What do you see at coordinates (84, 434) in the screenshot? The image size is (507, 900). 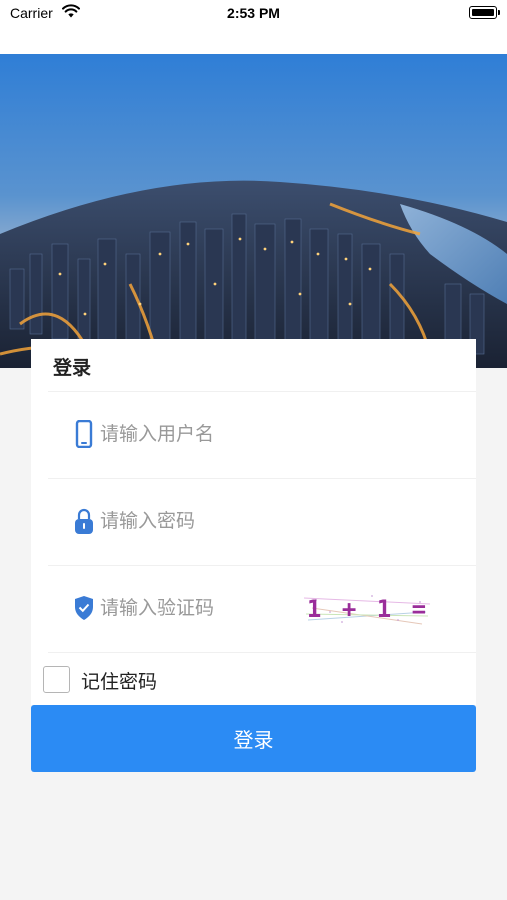 I see `phone-icon` at bounding box center [84, 434].